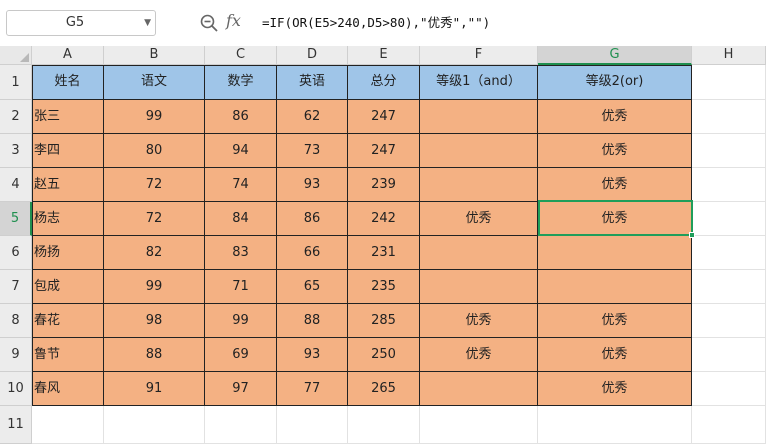 The image size is (766, 444). I want to click on zoom-out-icon, so click(209, 23).